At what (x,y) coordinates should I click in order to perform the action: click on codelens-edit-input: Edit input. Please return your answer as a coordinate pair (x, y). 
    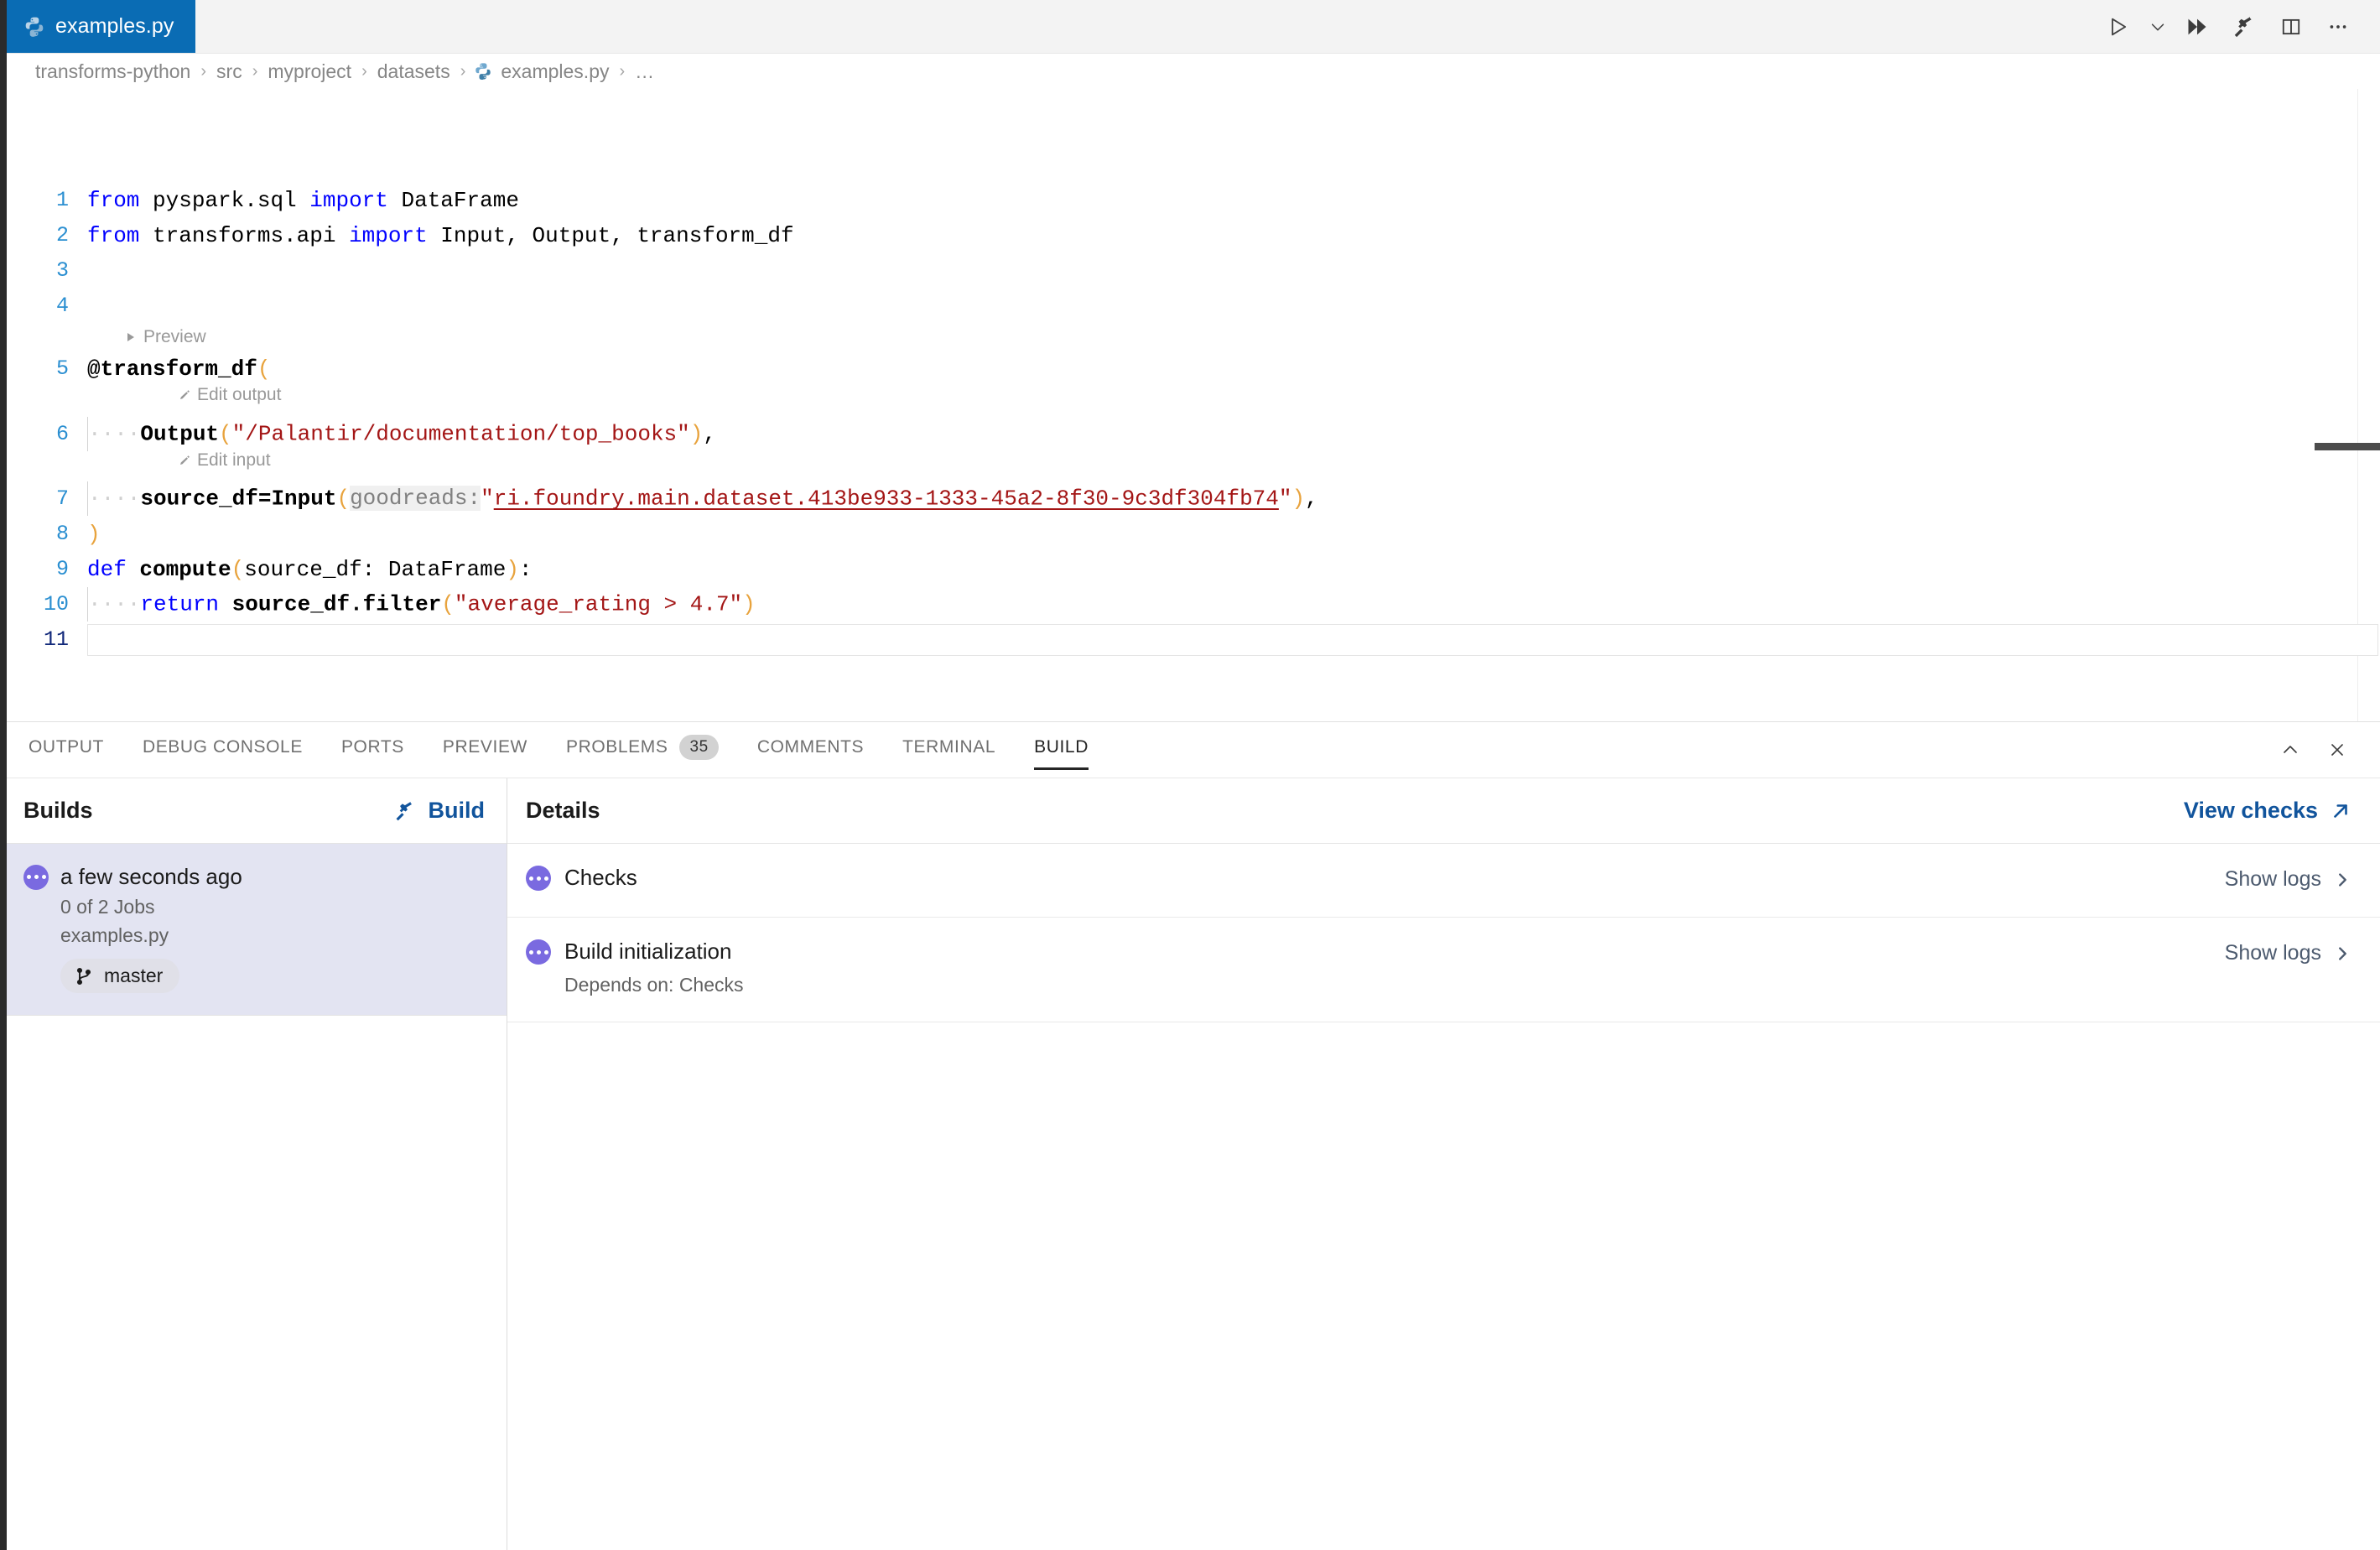
    Looking at the image, I should click on (224, 460).